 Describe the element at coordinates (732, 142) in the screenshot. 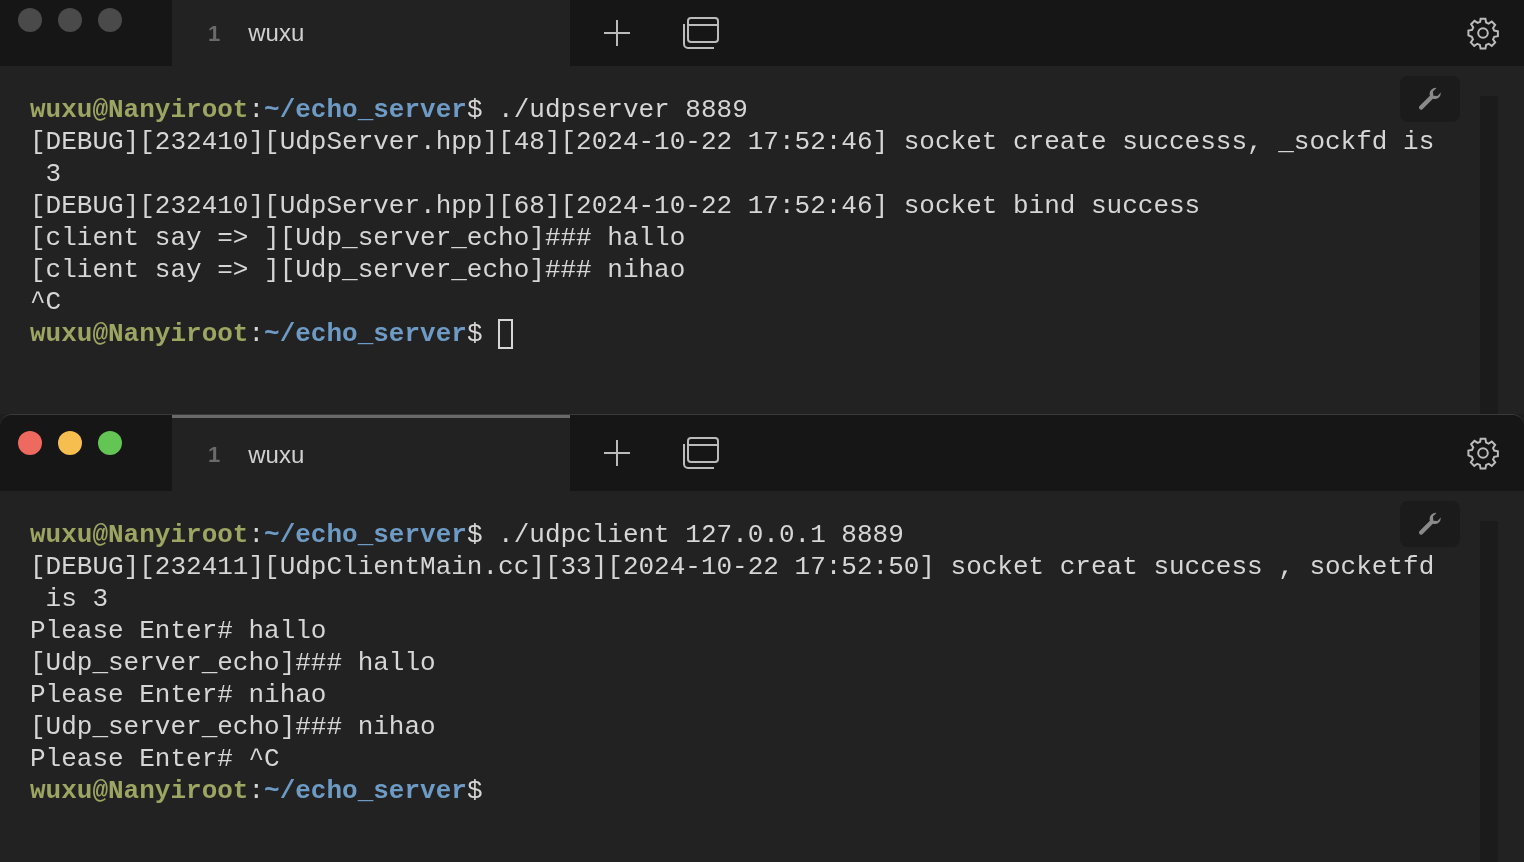

I see `terminal-line: [DEBUG][232410][UdpServer.hpp][48][2024-10-22 17:52:46] socket create successs, _sockfd is` at that location.